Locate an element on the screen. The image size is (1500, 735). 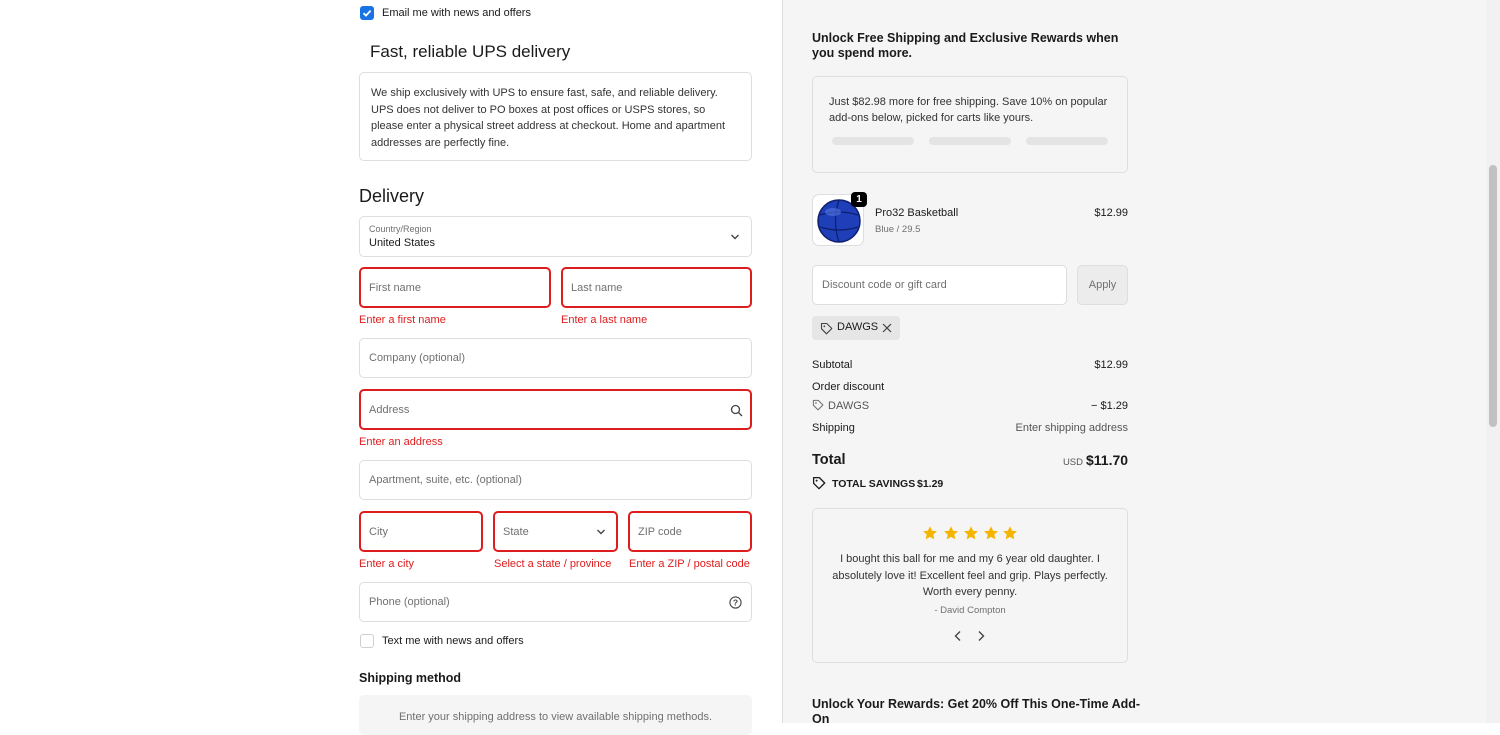
address-input: Address is located at coordinates (555, 409).